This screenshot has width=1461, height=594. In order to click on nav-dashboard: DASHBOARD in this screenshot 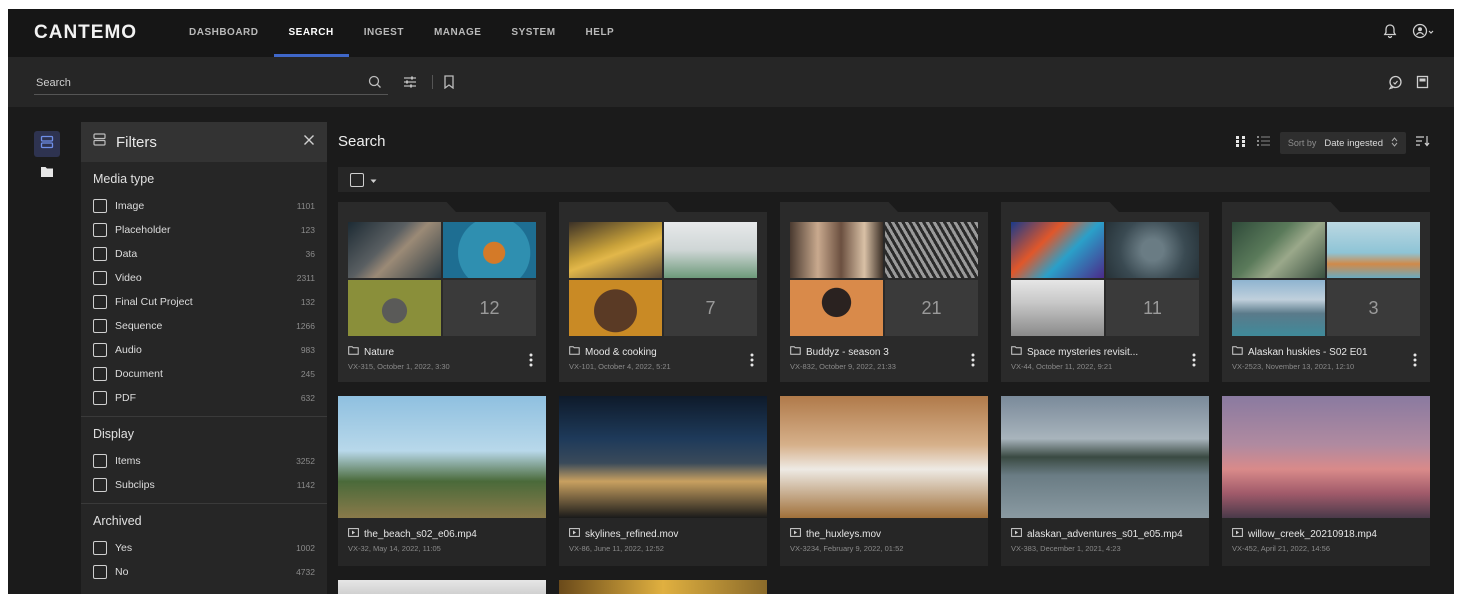, I will do `click(224, 33)`.